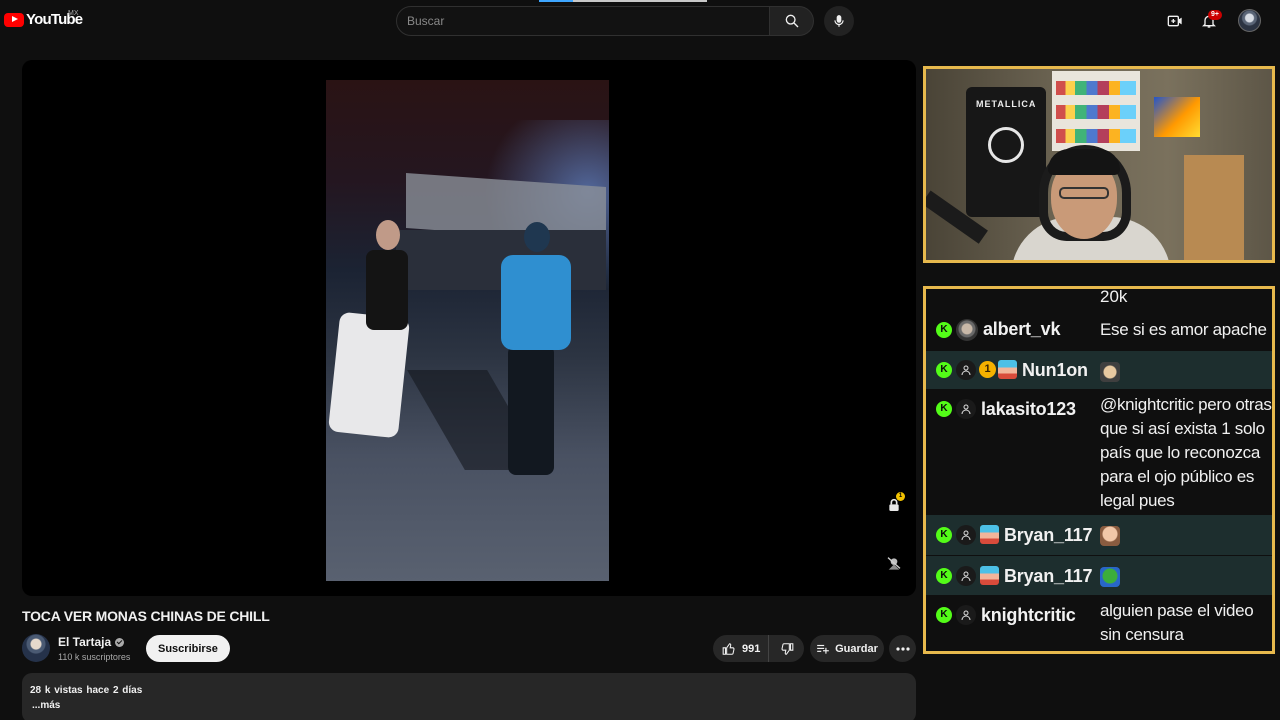  What do you see at coordinates (36, 648) in the screenshot?
I see `channel-avatar` at bounding box center [36, 648].